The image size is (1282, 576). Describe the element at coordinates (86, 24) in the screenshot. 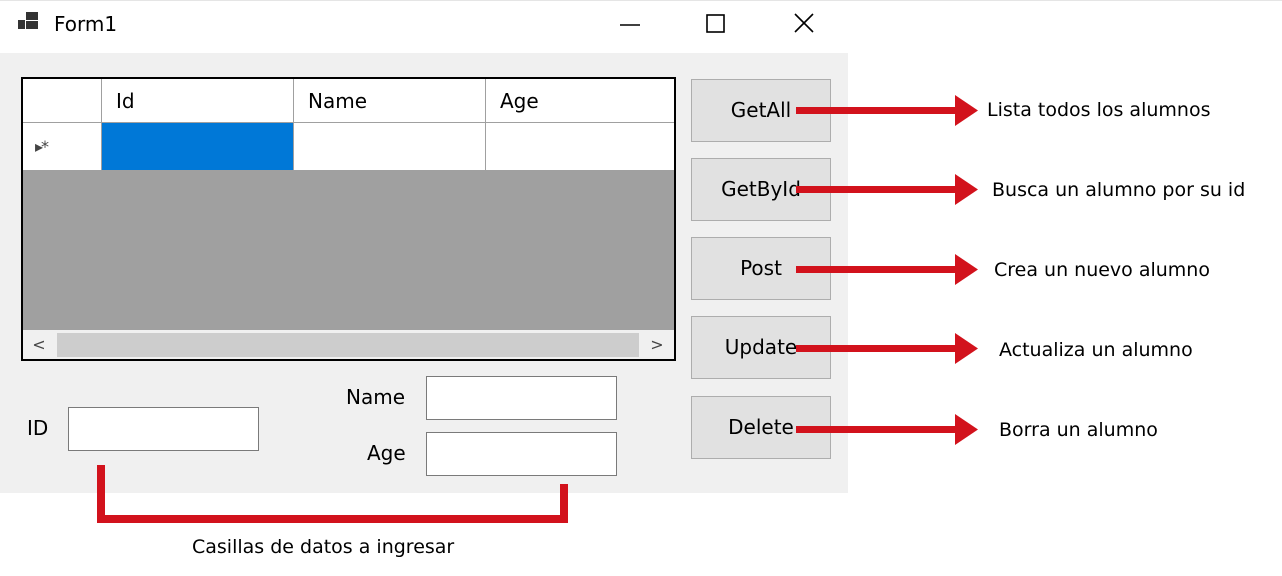

I see `window-title: Form1` at that location.